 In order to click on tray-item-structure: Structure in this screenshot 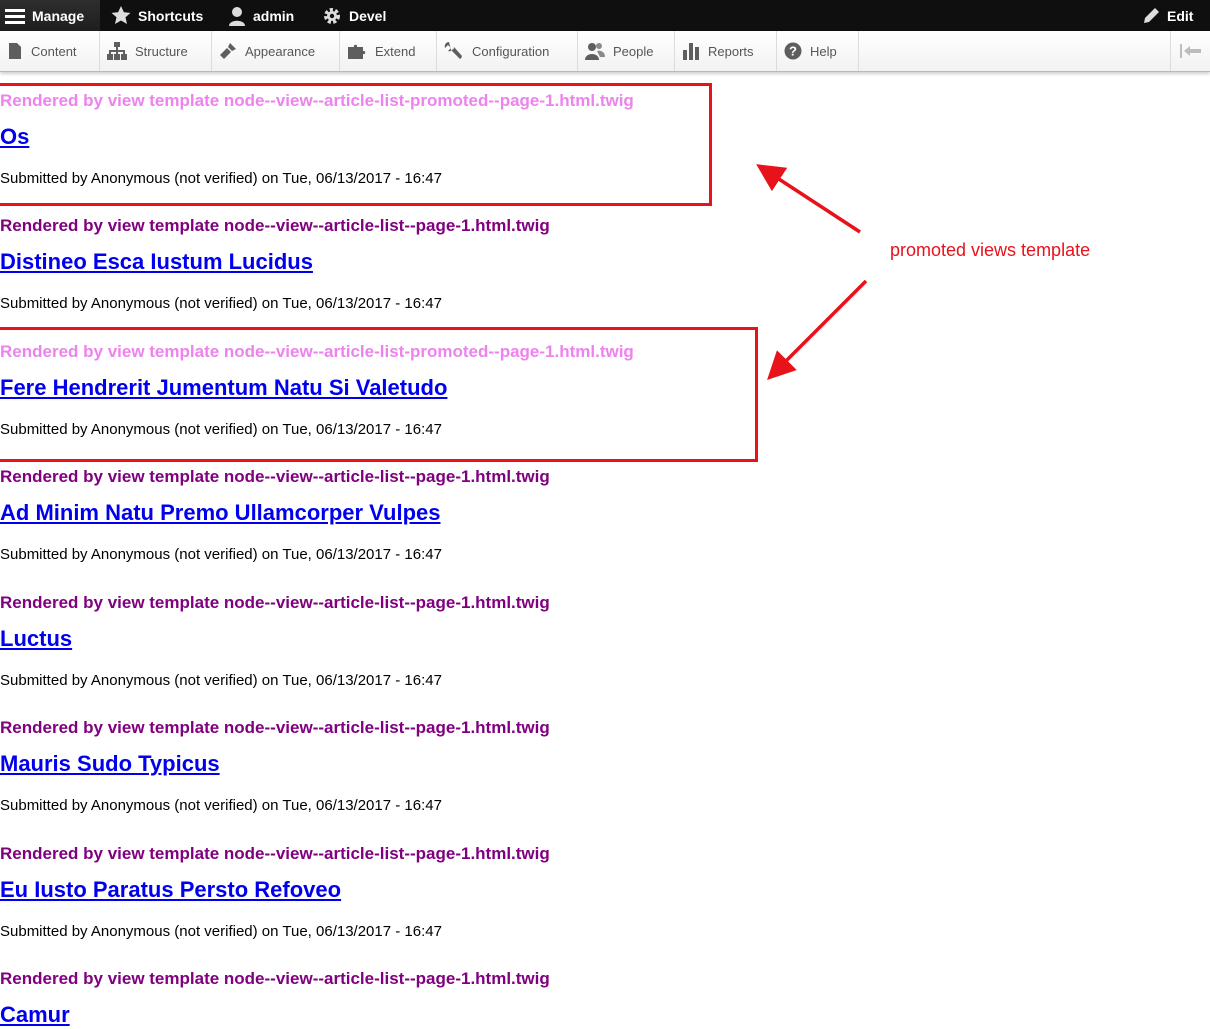, I will do `click(156, 51)`.